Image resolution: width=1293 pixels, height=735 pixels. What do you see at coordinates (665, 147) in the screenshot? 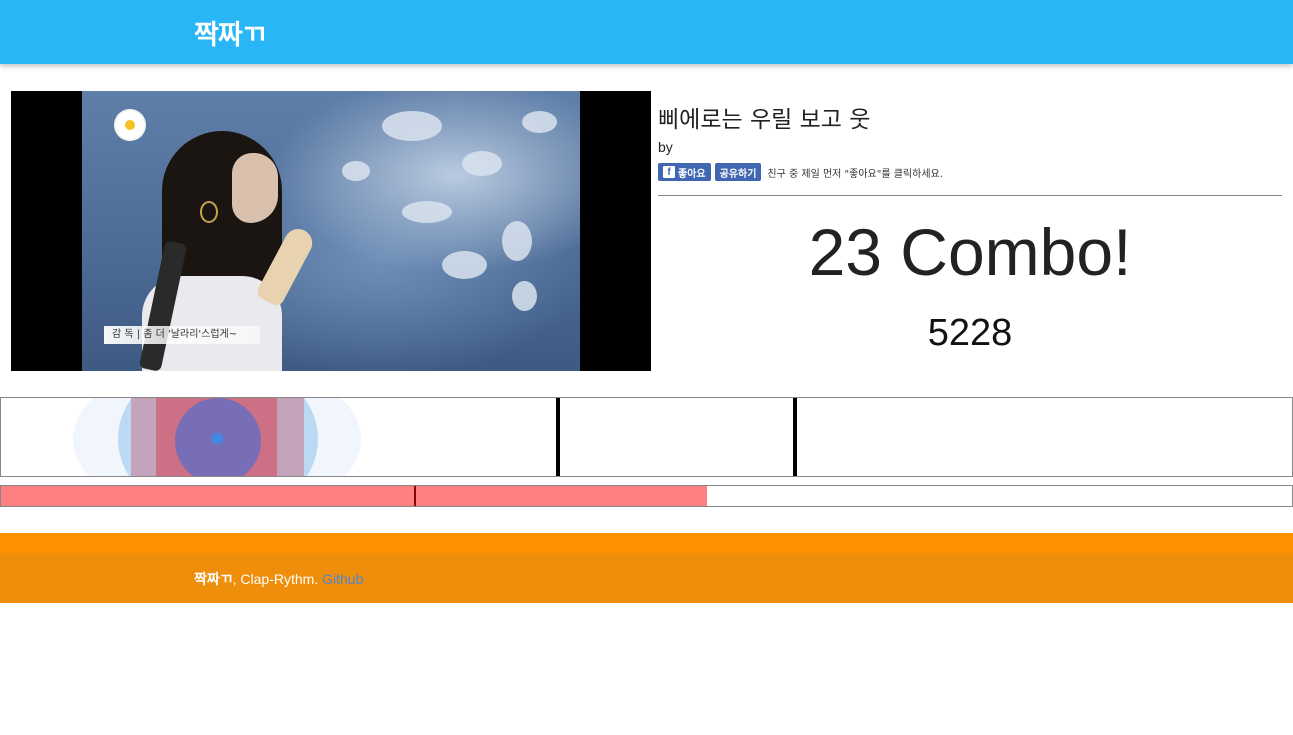
I see `song-artist: by` at bounding box center [665, 147].